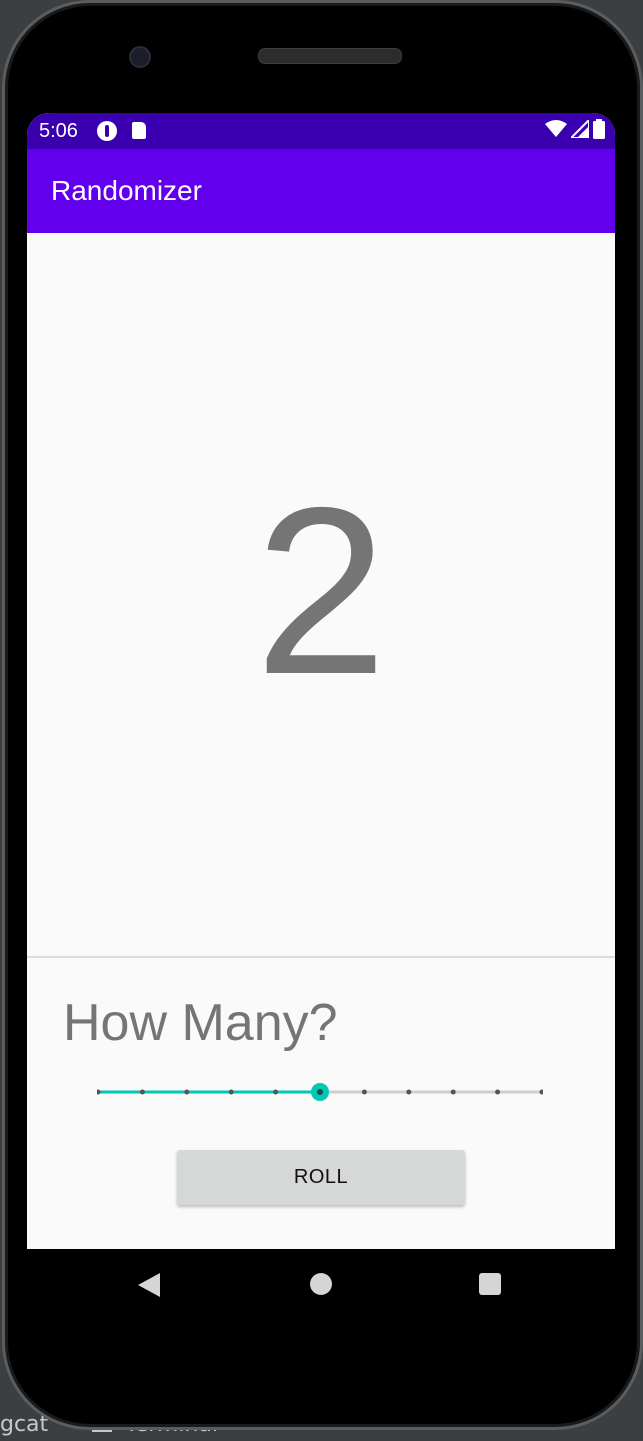 This screenshot has width=643, height=1441. I want to click on front-camera, so click(140, 57).